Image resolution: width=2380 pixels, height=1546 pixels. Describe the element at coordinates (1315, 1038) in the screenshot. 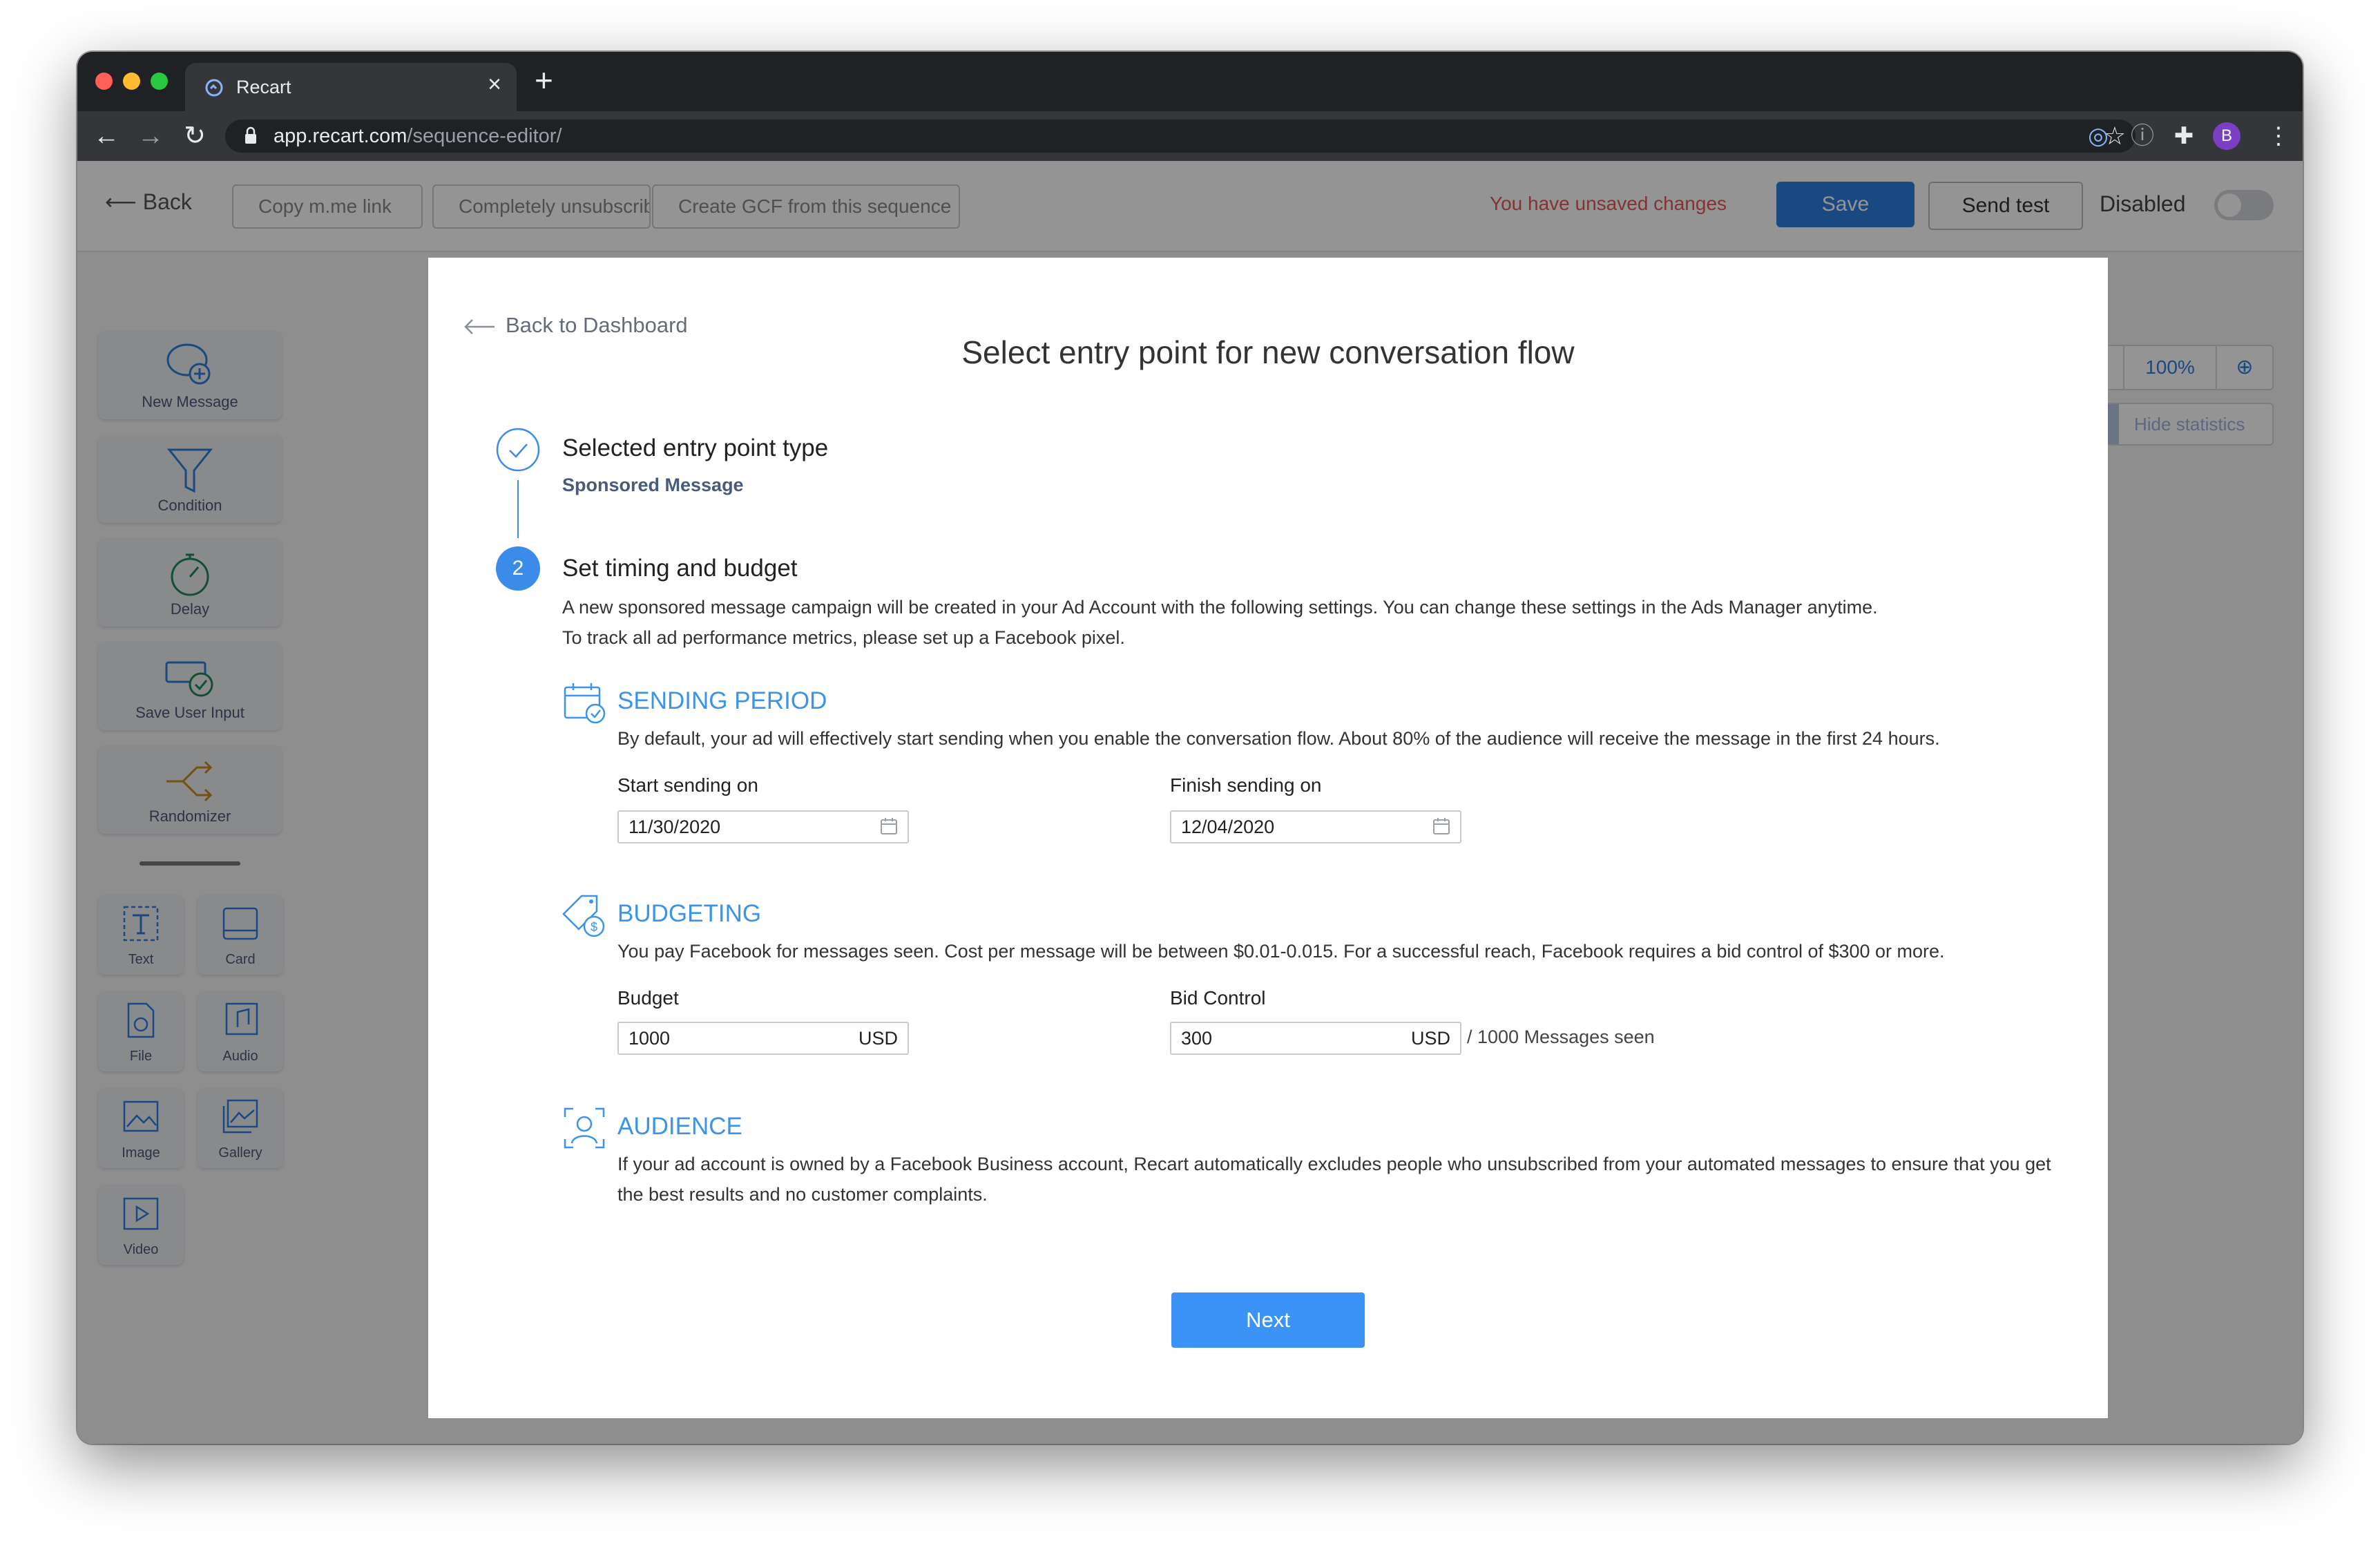

I see `bid-control-input: 300 USD` at that location.